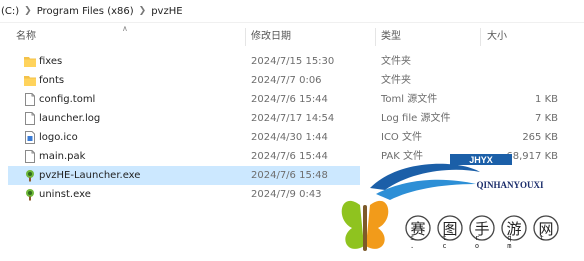 The width and height of the screenshot is (584, 261). I want to click on file-name: fixes, so click(51, 61).